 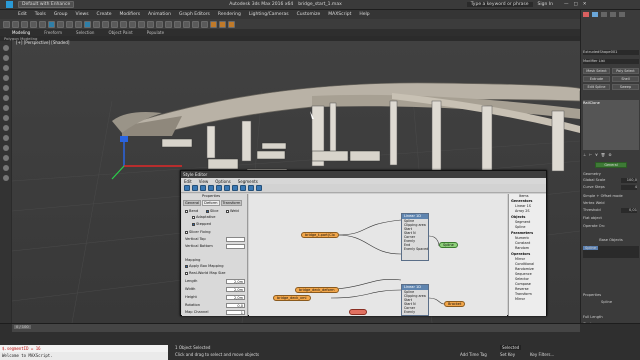 I want to click on zoom-icon, so click(x=243, y=188).